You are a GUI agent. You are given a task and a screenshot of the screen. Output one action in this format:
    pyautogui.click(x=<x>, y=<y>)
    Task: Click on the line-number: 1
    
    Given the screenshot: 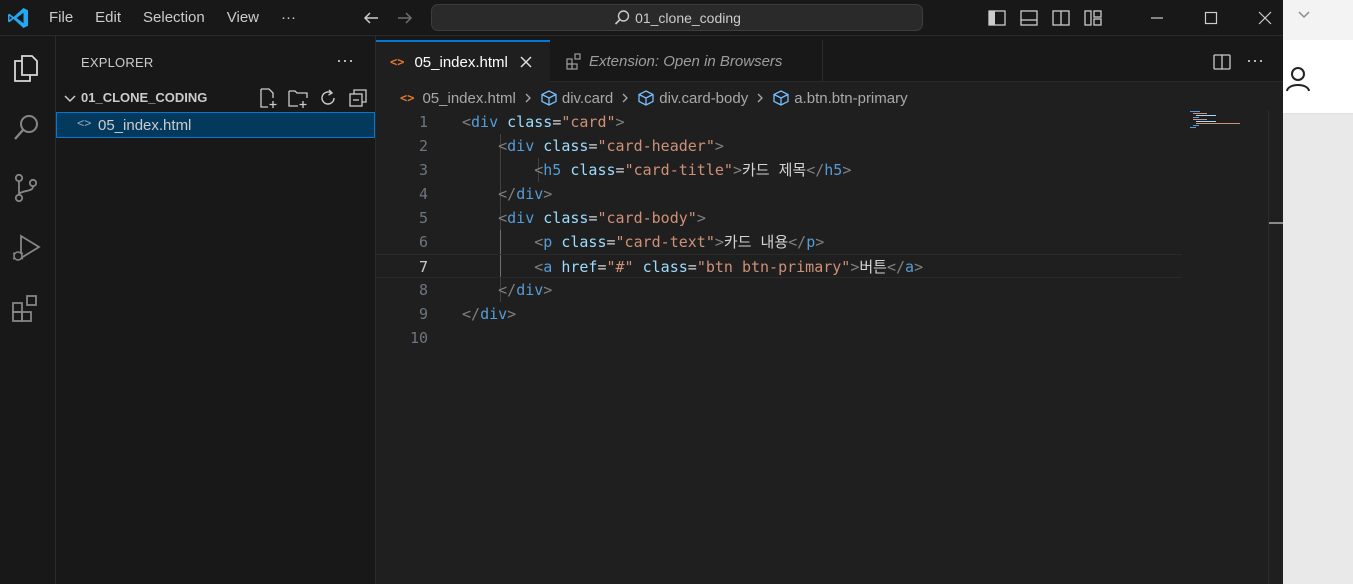 What is the action you would take?
    pyautogui.click(x=423, y=122)
    